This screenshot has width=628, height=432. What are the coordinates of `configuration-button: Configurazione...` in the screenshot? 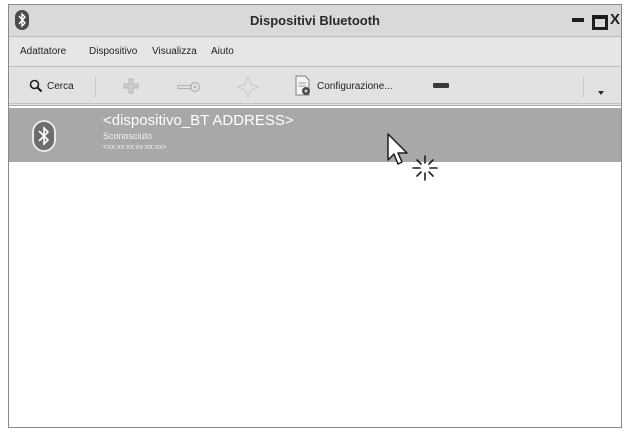 It's located at (349, 86).